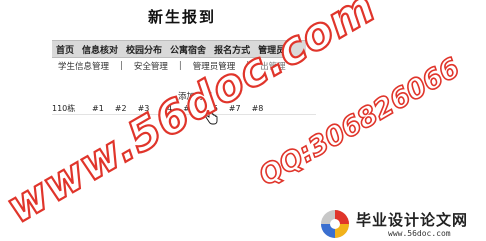 Image resolution: width=486 pixels, height=241 pixels. Describe the element at coordinates (335, 224) in the screenshot. I see `logo-emblem-icon` at that location.